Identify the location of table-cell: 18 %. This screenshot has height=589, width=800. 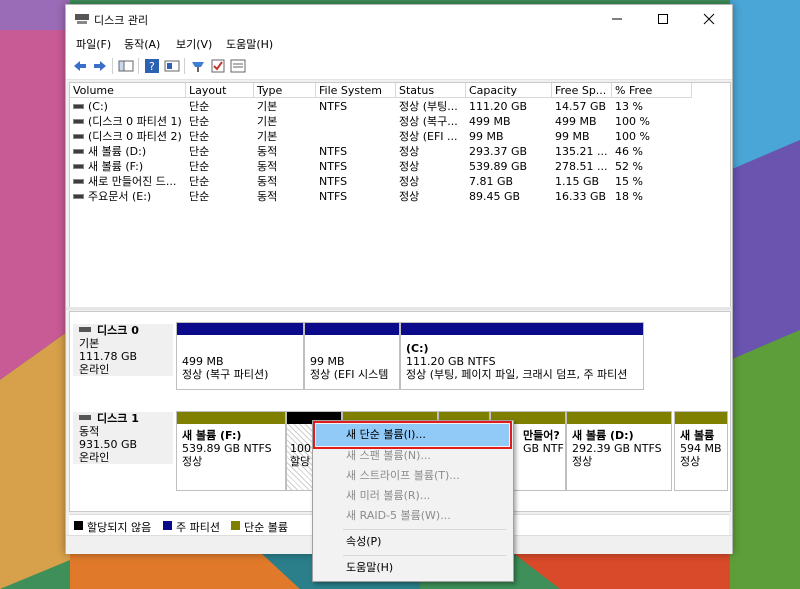
(652, 196).